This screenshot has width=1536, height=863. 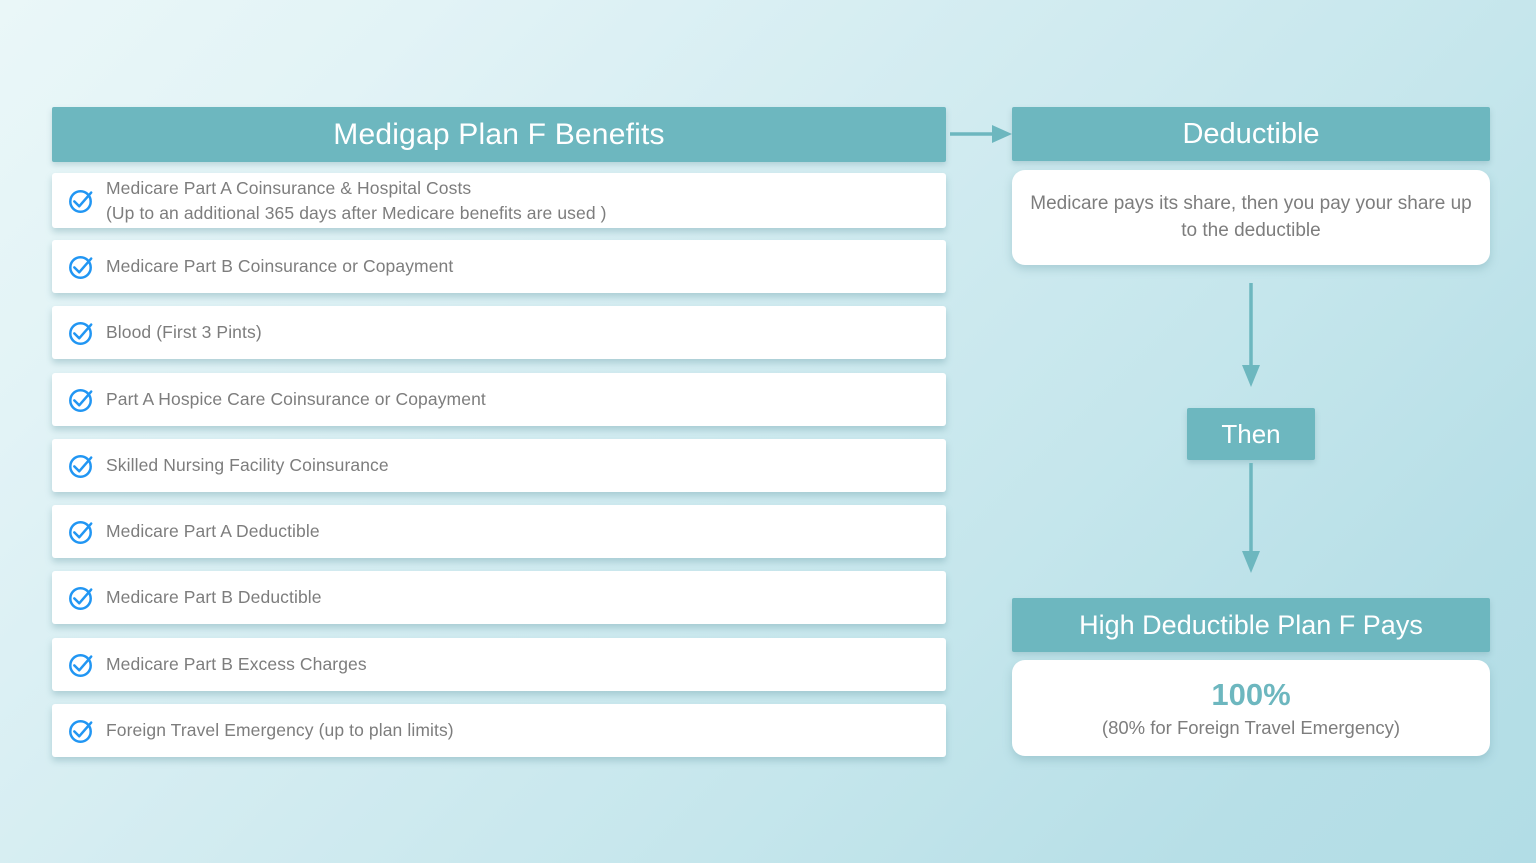 I want to click on deductible-header: Deductible, so click(x=1251, y=134).